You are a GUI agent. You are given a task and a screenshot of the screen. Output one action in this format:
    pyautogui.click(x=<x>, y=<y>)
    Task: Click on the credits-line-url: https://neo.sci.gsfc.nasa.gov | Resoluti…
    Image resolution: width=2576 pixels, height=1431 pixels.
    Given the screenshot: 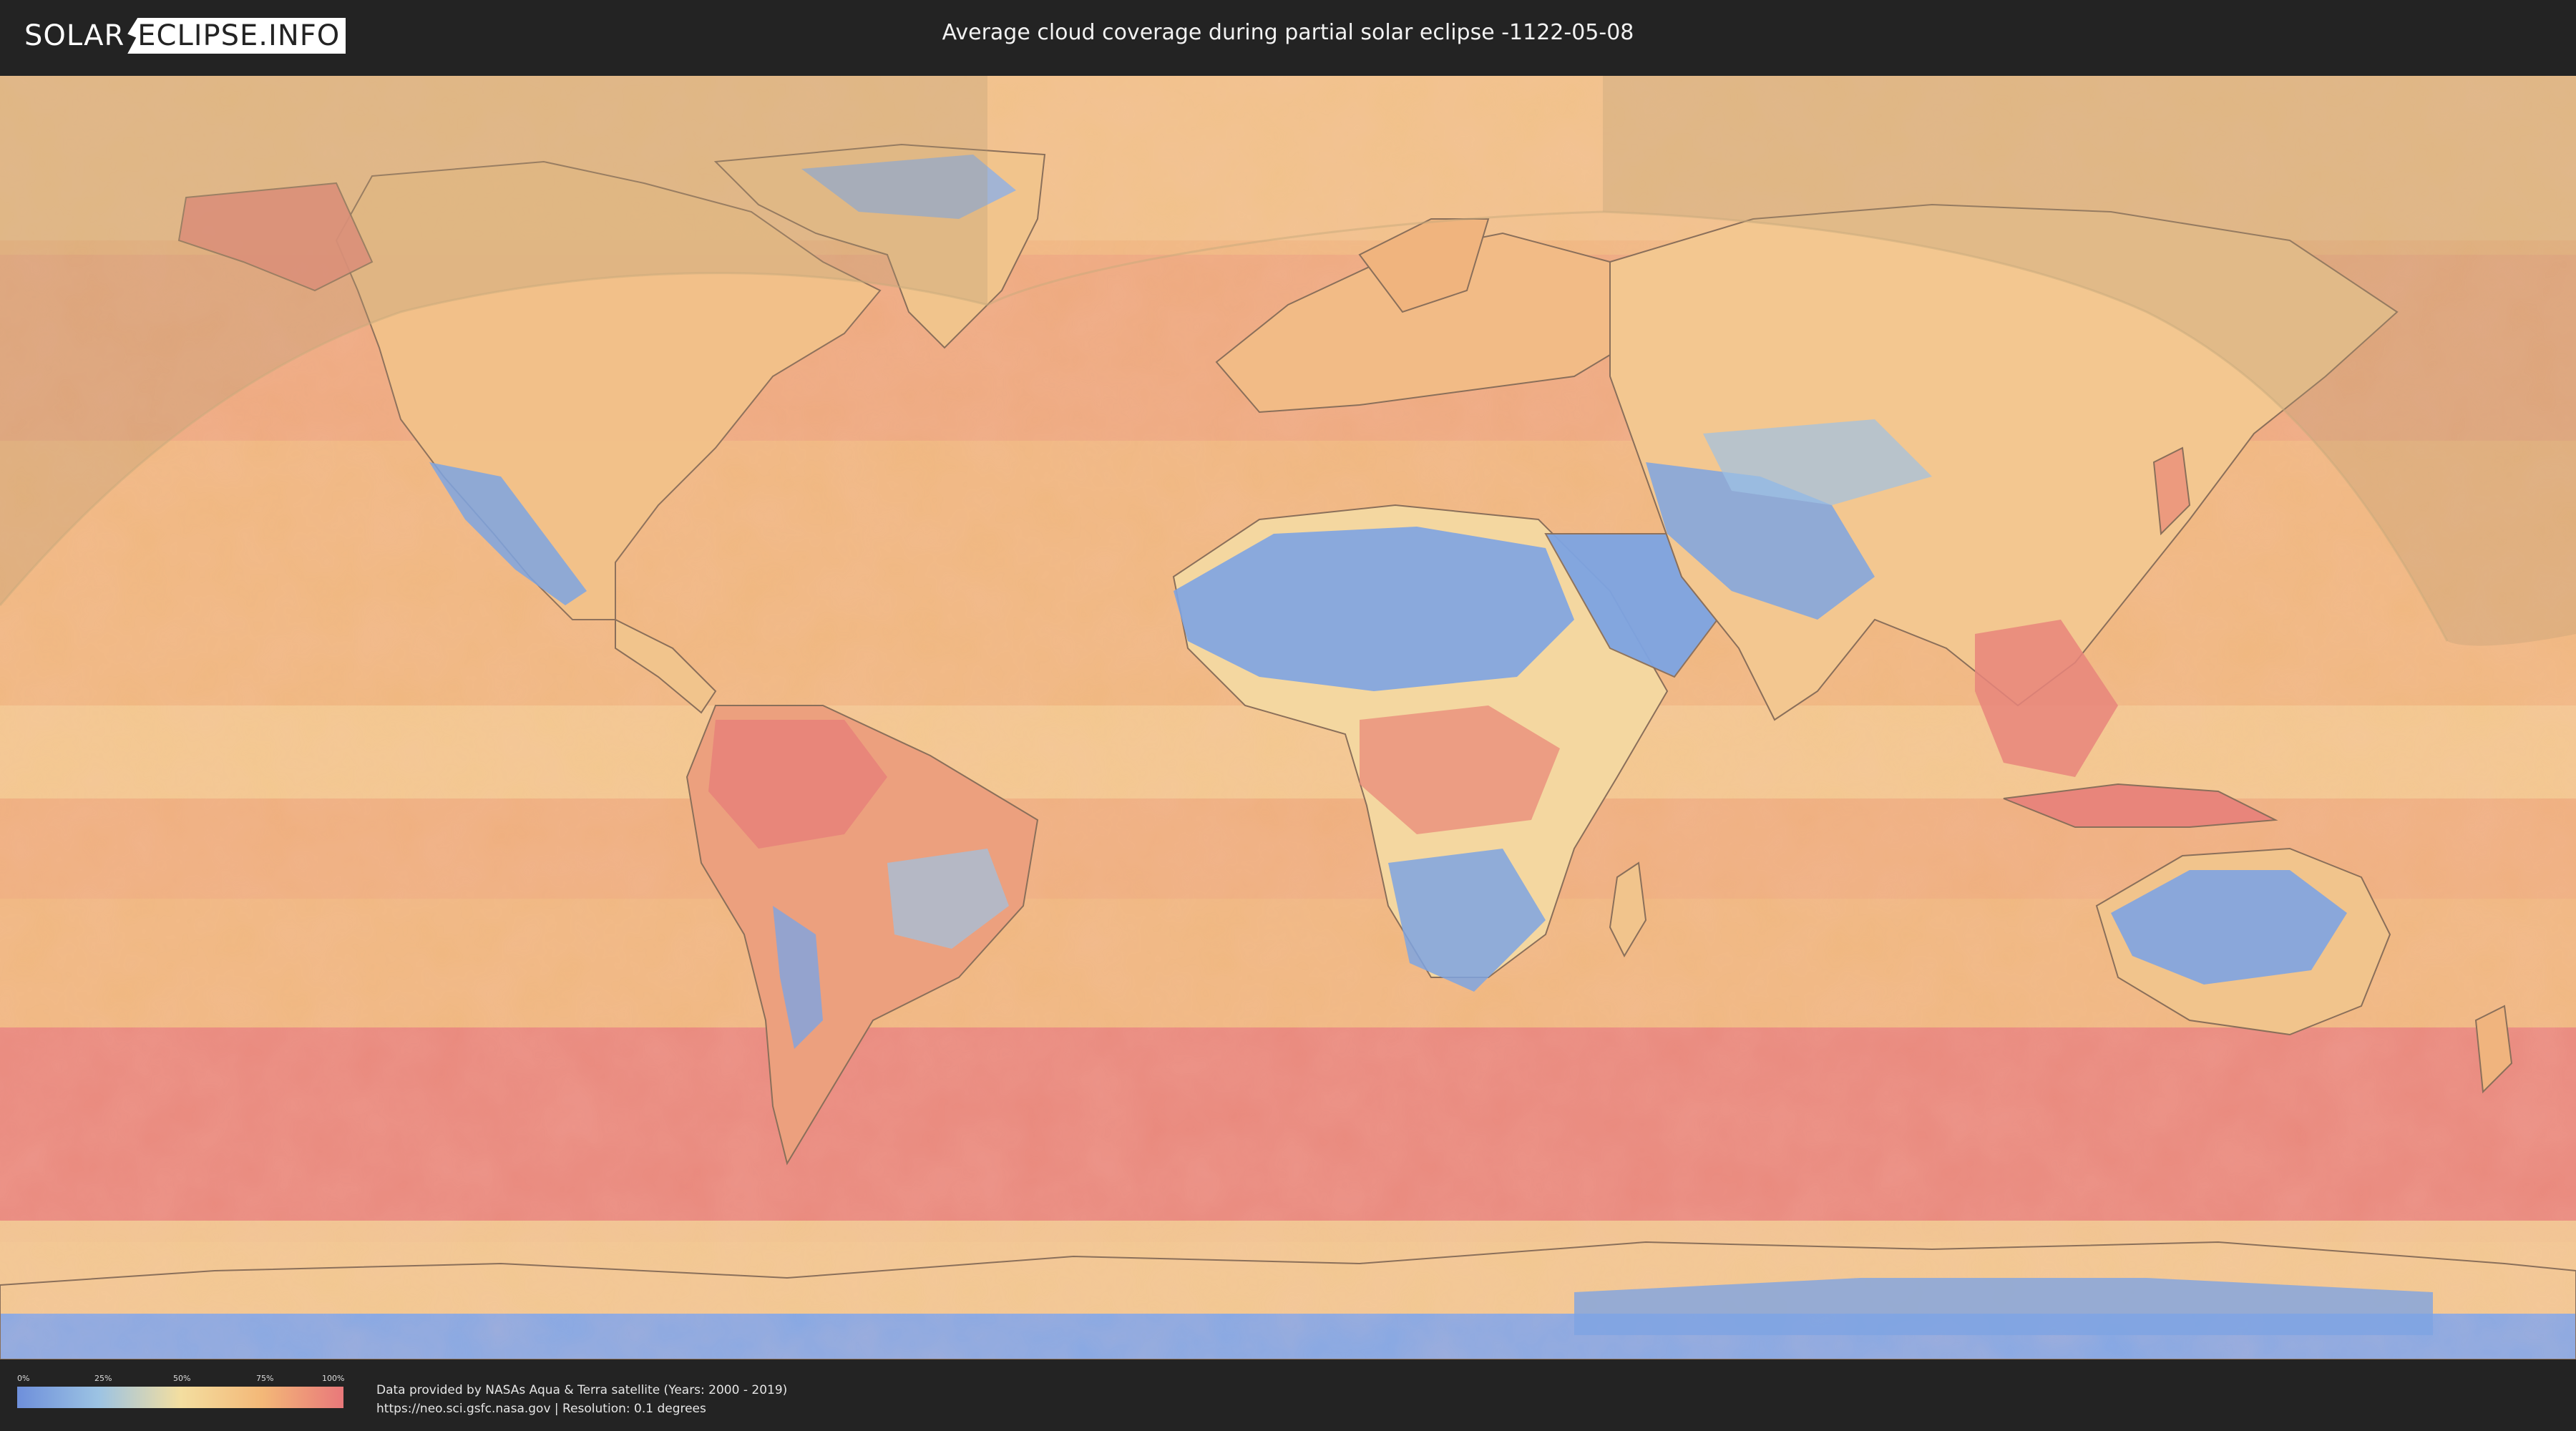 What is the action you would take?
    pyautogui.click(x=581, y=1409)
    